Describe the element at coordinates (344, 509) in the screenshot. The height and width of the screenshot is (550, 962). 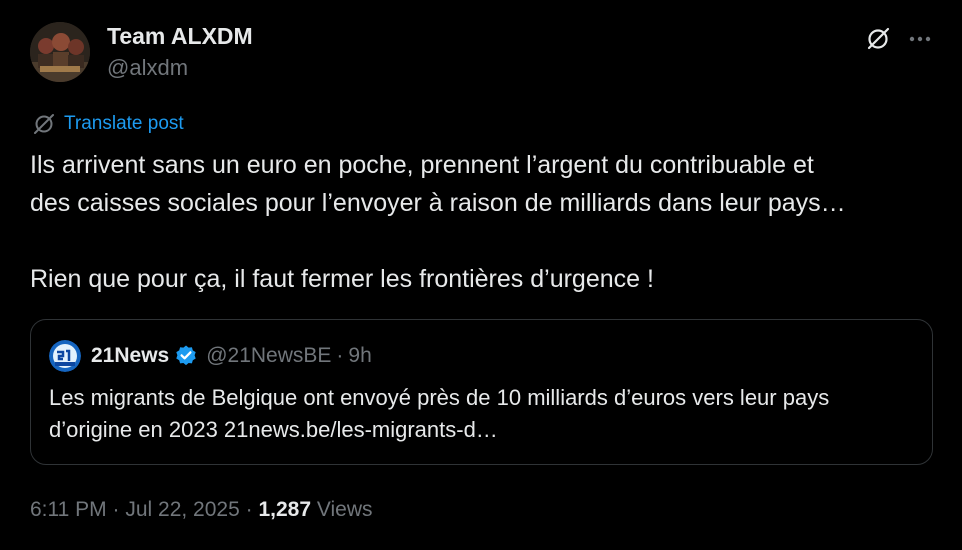
I see `views-label: Views` at that location.